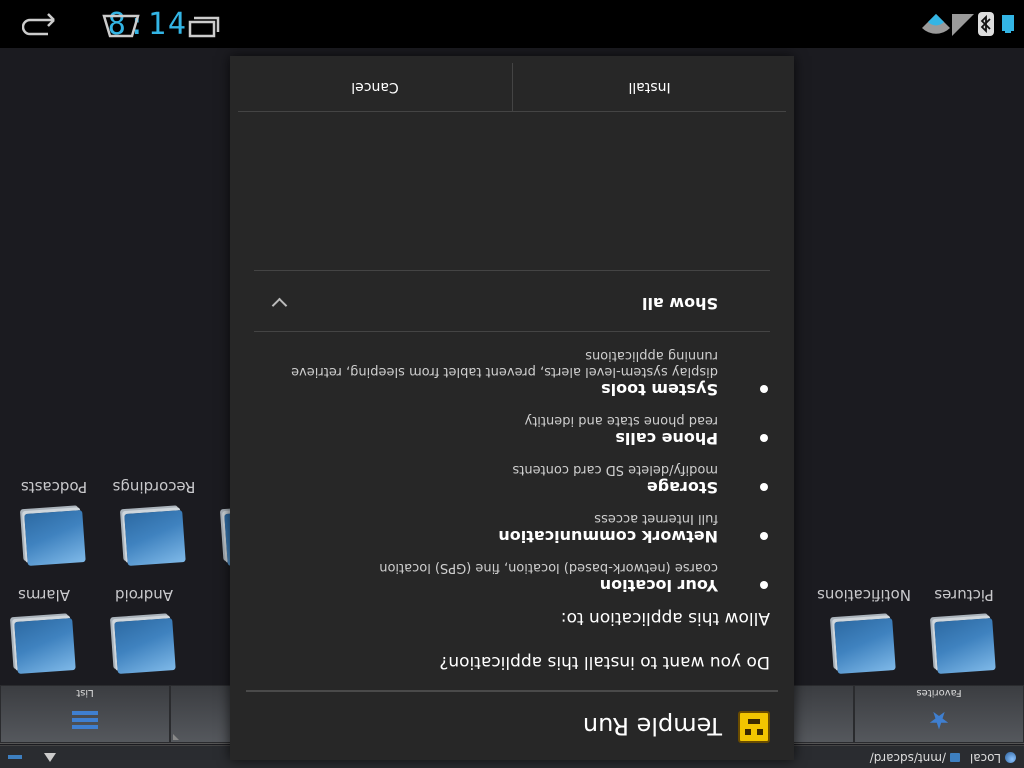 The height and width of the screenshot is (768, 1024). I want to click on permission-description: modify/delete SD card contents, so click(615, 469).